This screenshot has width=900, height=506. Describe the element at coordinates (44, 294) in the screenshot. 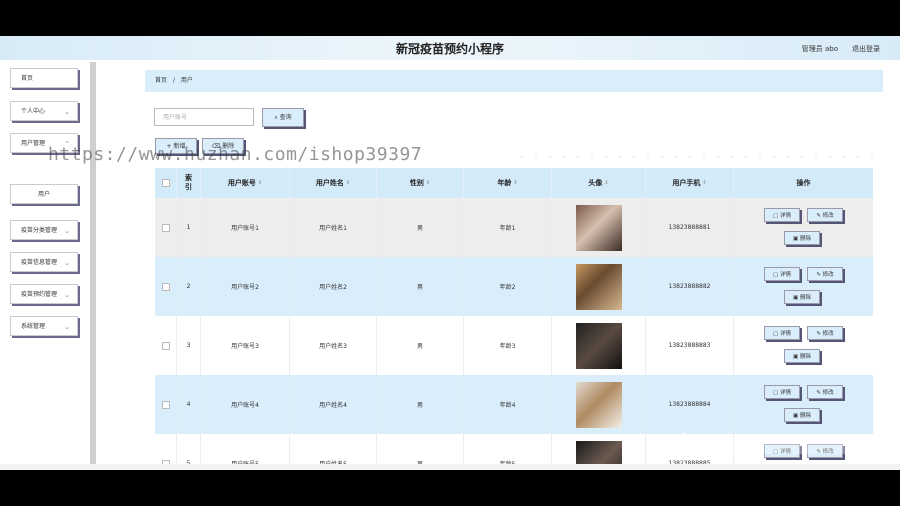

I see `sidebar-item-vaccine-booking: 疫苗预约管理 ⌄` at that location.